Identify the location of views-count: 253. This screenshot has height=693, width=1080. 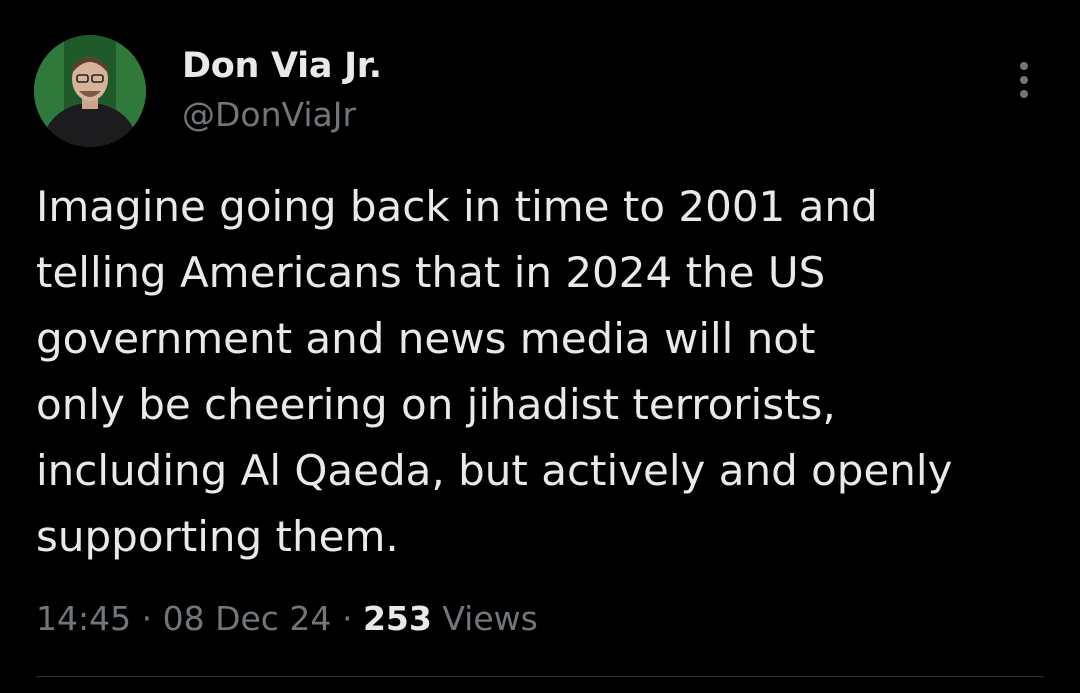
(397, 618).